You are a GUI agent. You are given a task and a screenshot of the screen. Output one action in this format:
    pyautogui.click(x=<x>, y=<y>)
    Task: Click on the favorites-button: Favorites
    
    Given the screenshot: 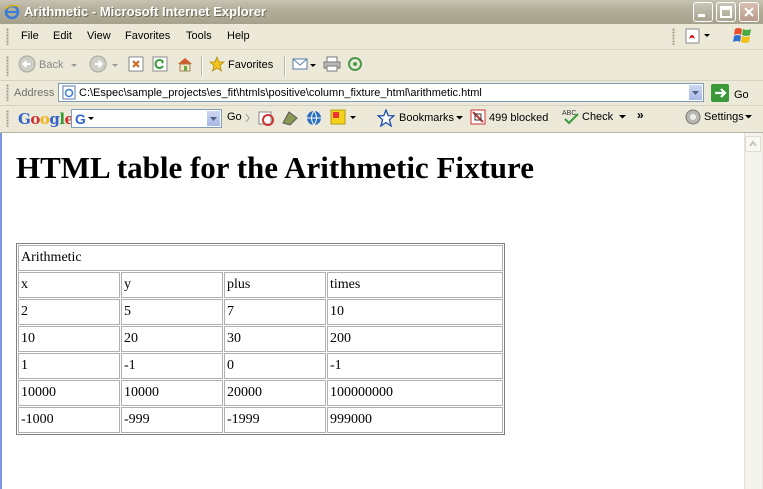 What is the action you would take?
    pyautogui.click(x=241, y=65)
    